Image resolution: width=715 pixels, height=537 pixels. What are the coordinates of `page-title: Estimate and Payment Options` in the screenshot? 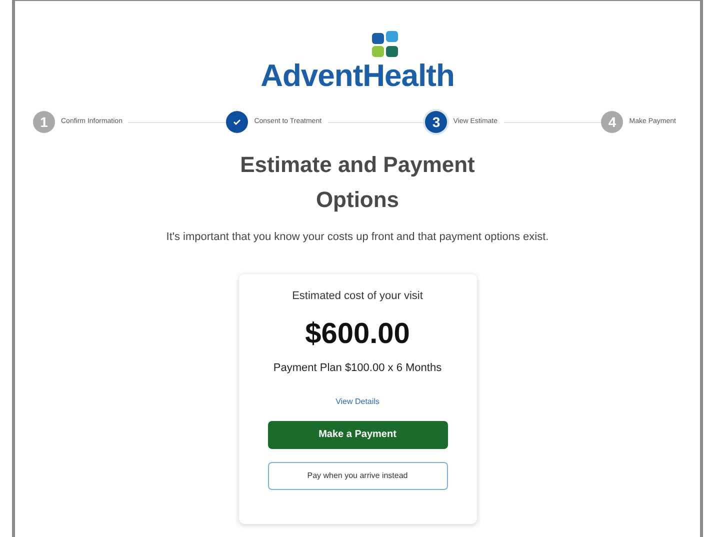 It's located at (357, 182).